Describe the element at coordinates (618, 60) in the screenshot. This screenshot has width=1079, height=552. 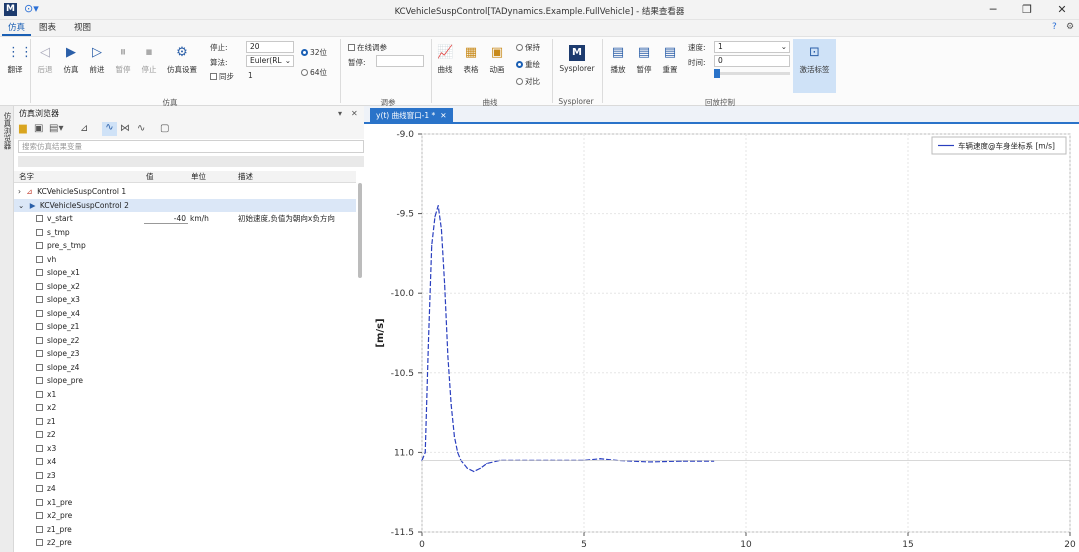
I see `play-button: ▤ 播放` at that location.